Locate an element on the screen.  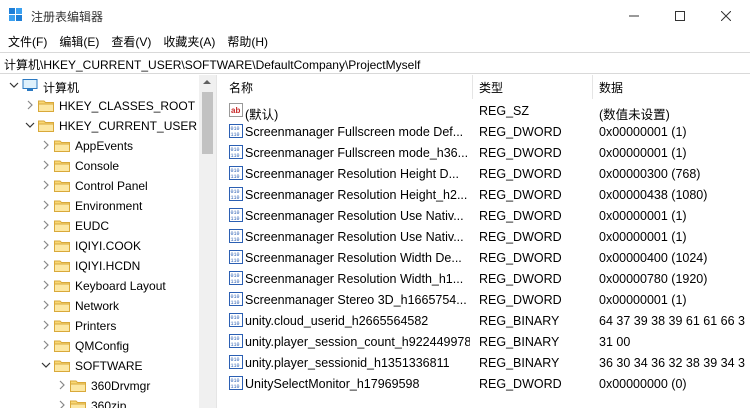
tree-item: Control Panel is located at coordinates (100, 186).